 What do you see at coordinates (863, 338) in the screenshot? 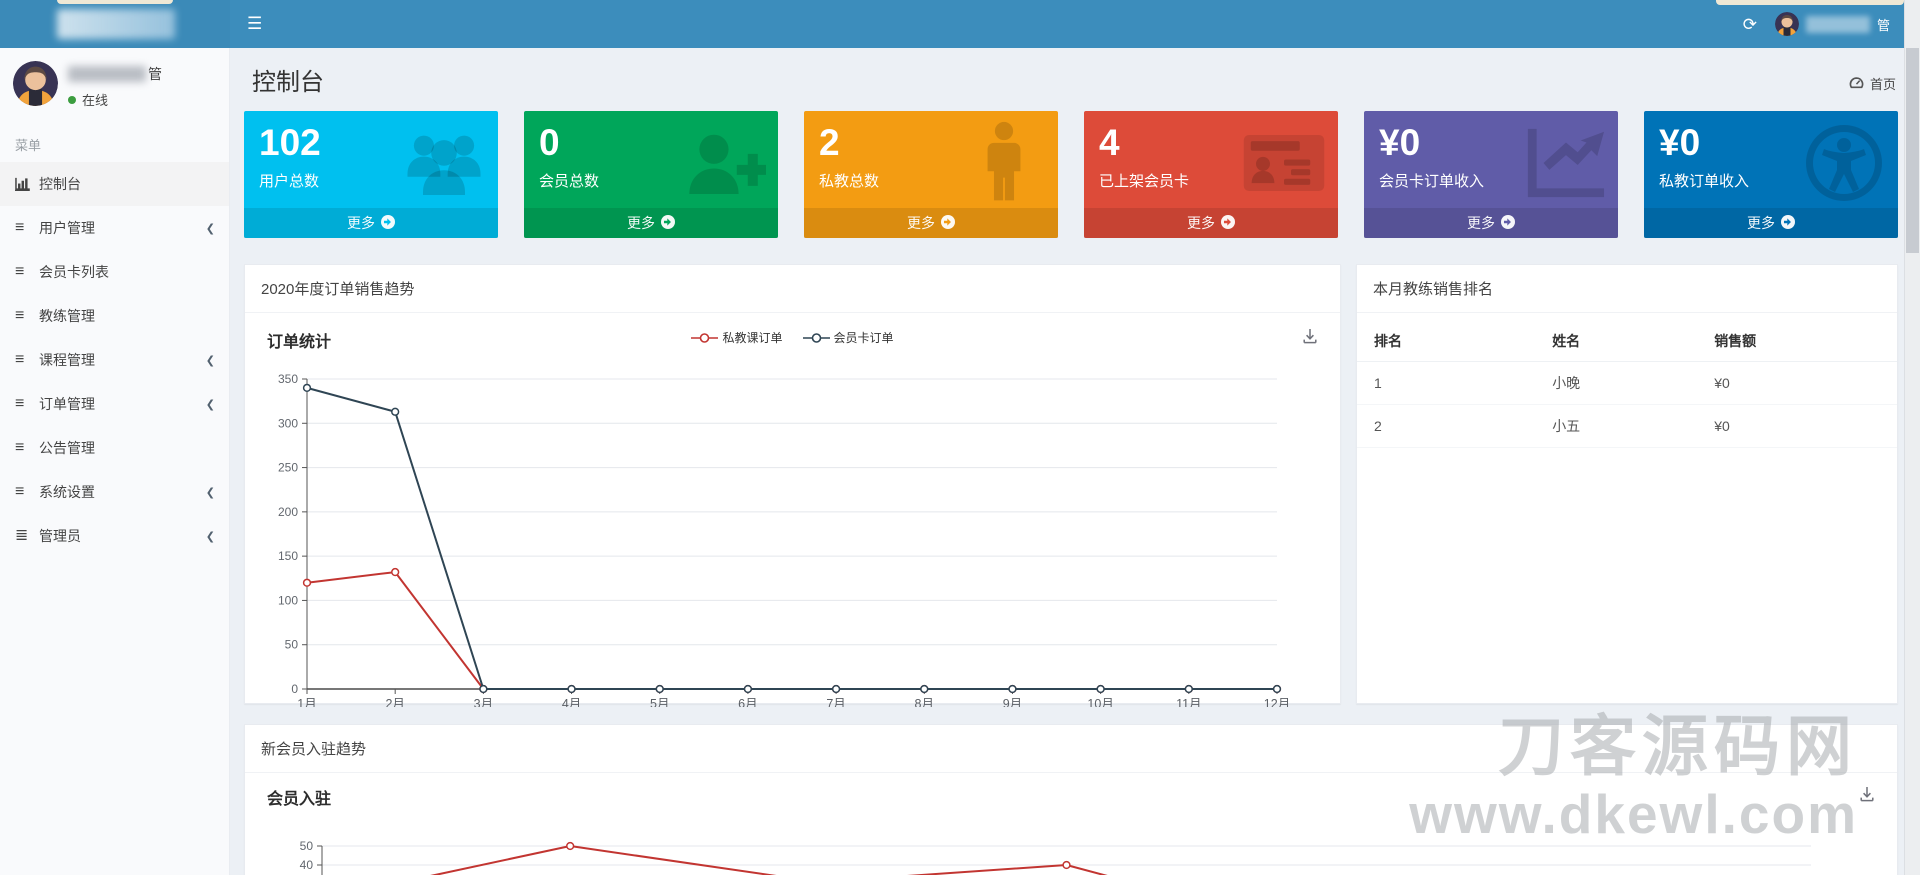
I see `legend-label: 会员卡订单` at bounding box center [863, 338].